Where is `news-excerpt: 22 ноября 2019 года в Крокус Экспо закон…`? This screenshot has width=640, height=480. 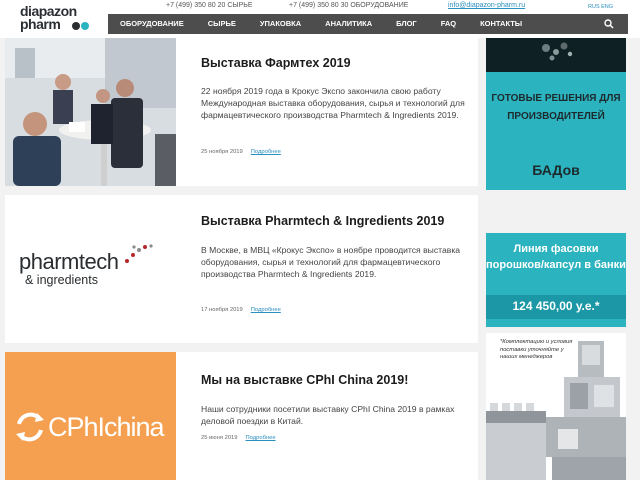 news-excerpt: 22 ноября 2019 года в Крокус Экспо закон… is located at coordinates (333, 103).